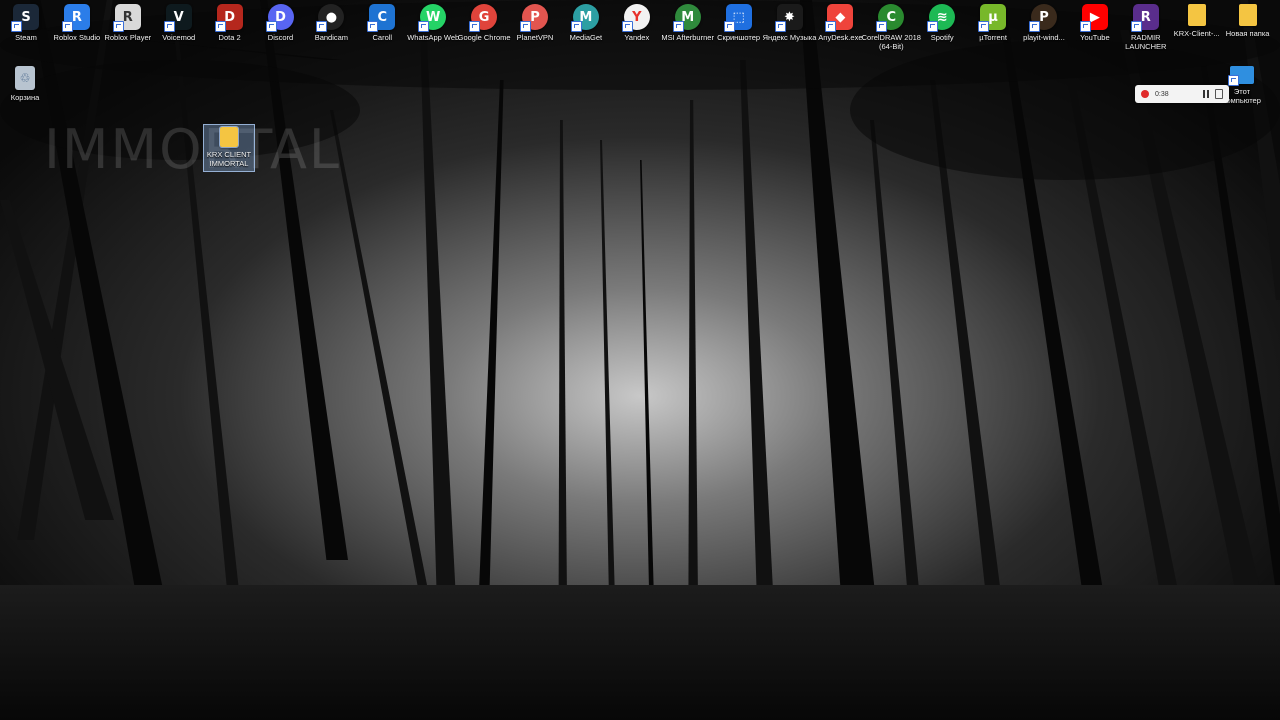 The image size is (1280, 720). Describe the element at coordinates (1145, 94) in the screenshot. I see `record-dot-icon` at that location.